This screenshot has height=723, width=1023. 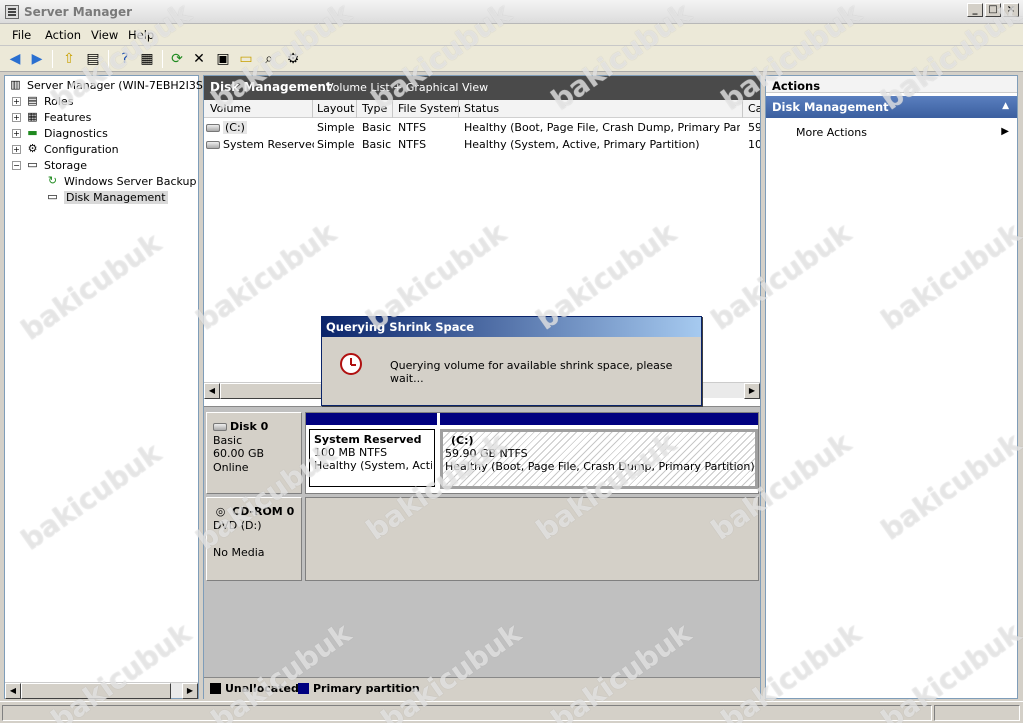 What do you see at coordinates (93, 59) in the screenshot?
I see `show-hide-tree-icon: ▤` at bounding box center [93, 59].